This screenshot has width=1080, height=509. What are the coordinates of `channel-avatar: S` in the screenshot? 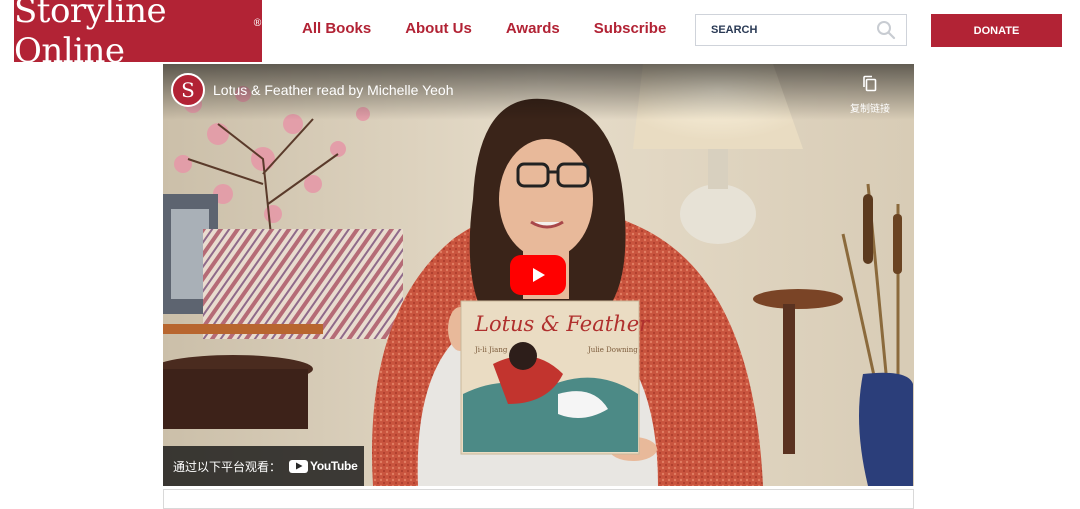 It's located at (188, 90).